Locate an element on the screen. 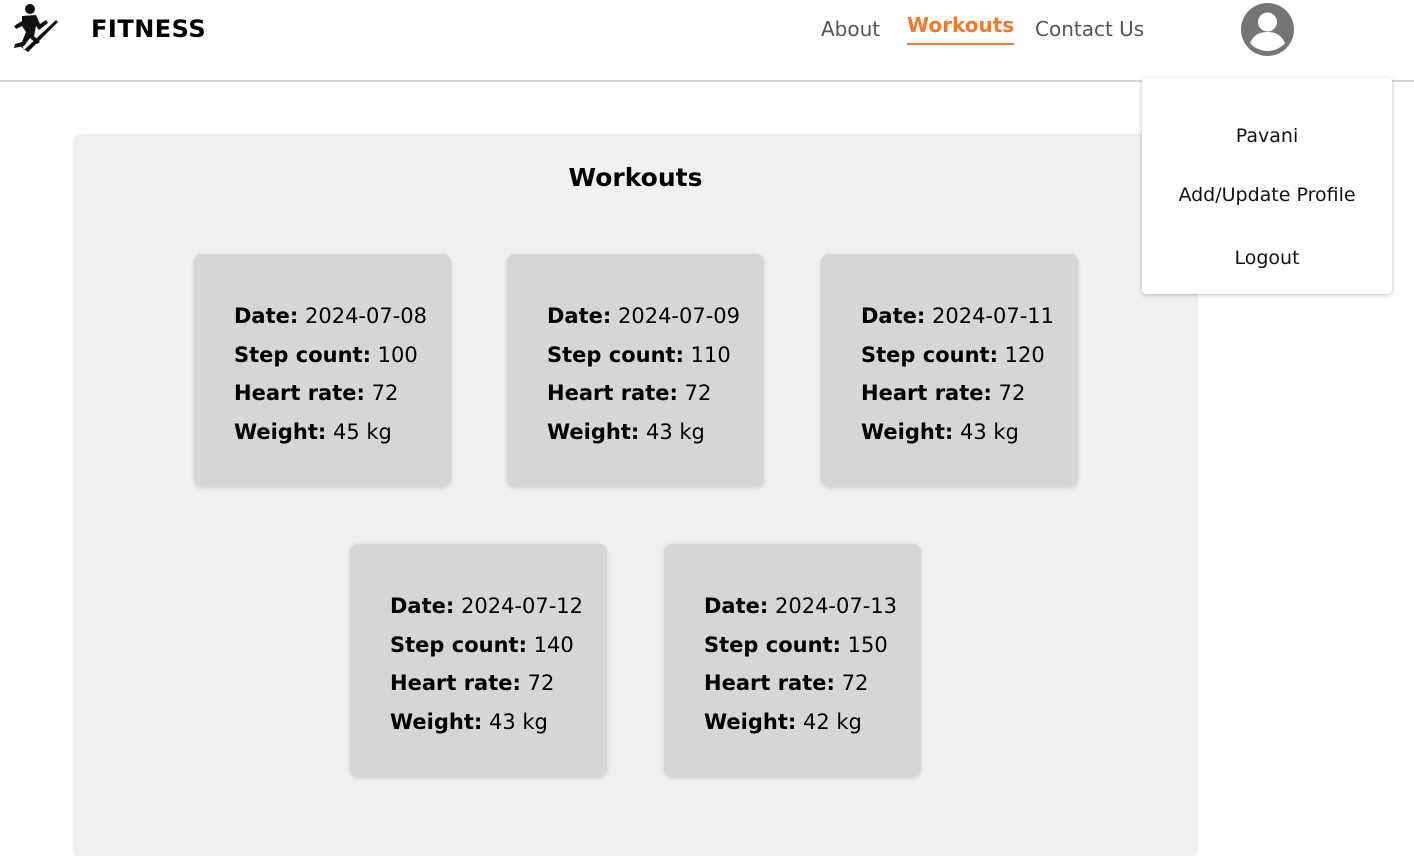  steps-value: 150 is located at coordinates (867, 644).